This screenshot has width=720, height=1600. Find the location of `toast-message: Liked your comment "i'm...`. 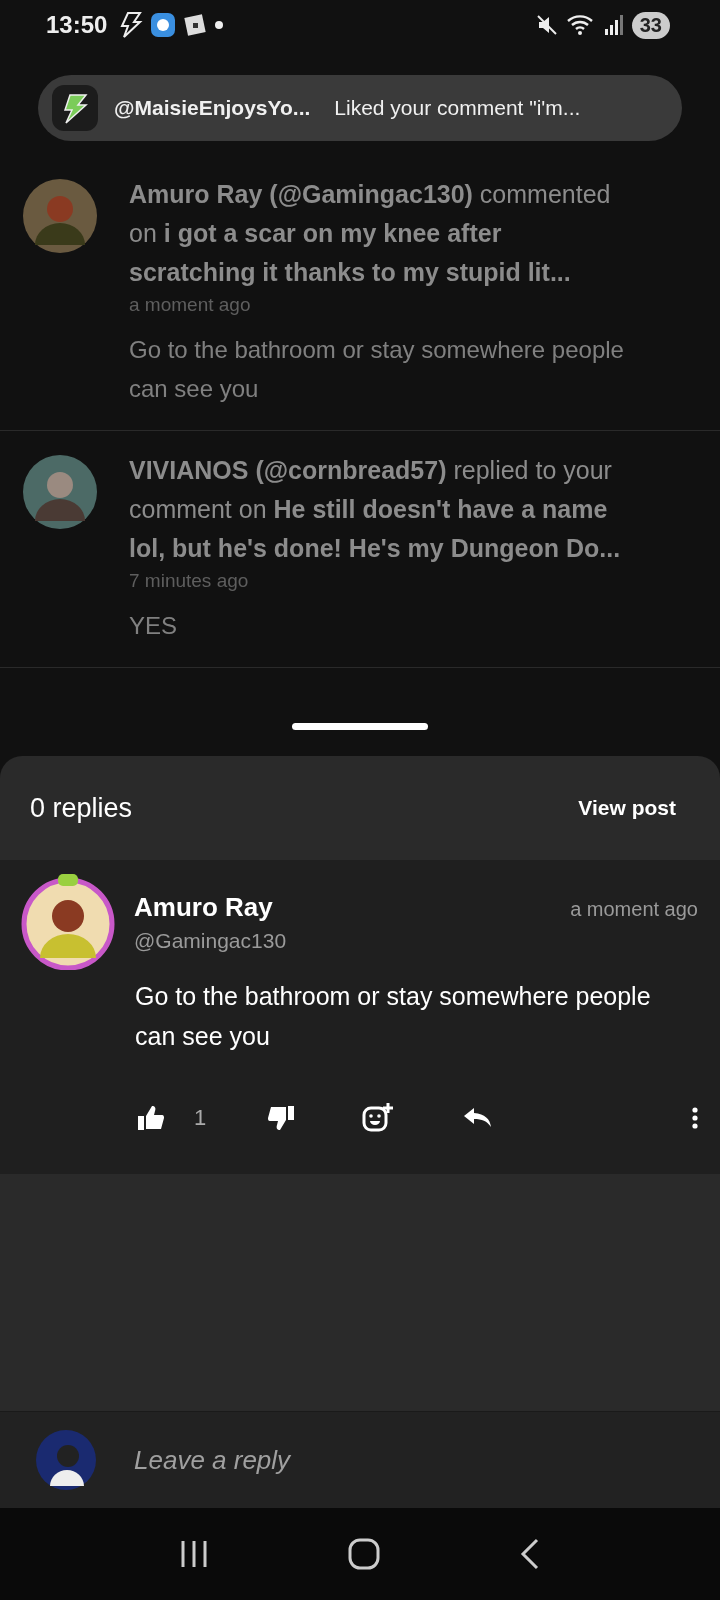

toast-message: Liked your comment "i'm... is located at coordinates (457, 108).